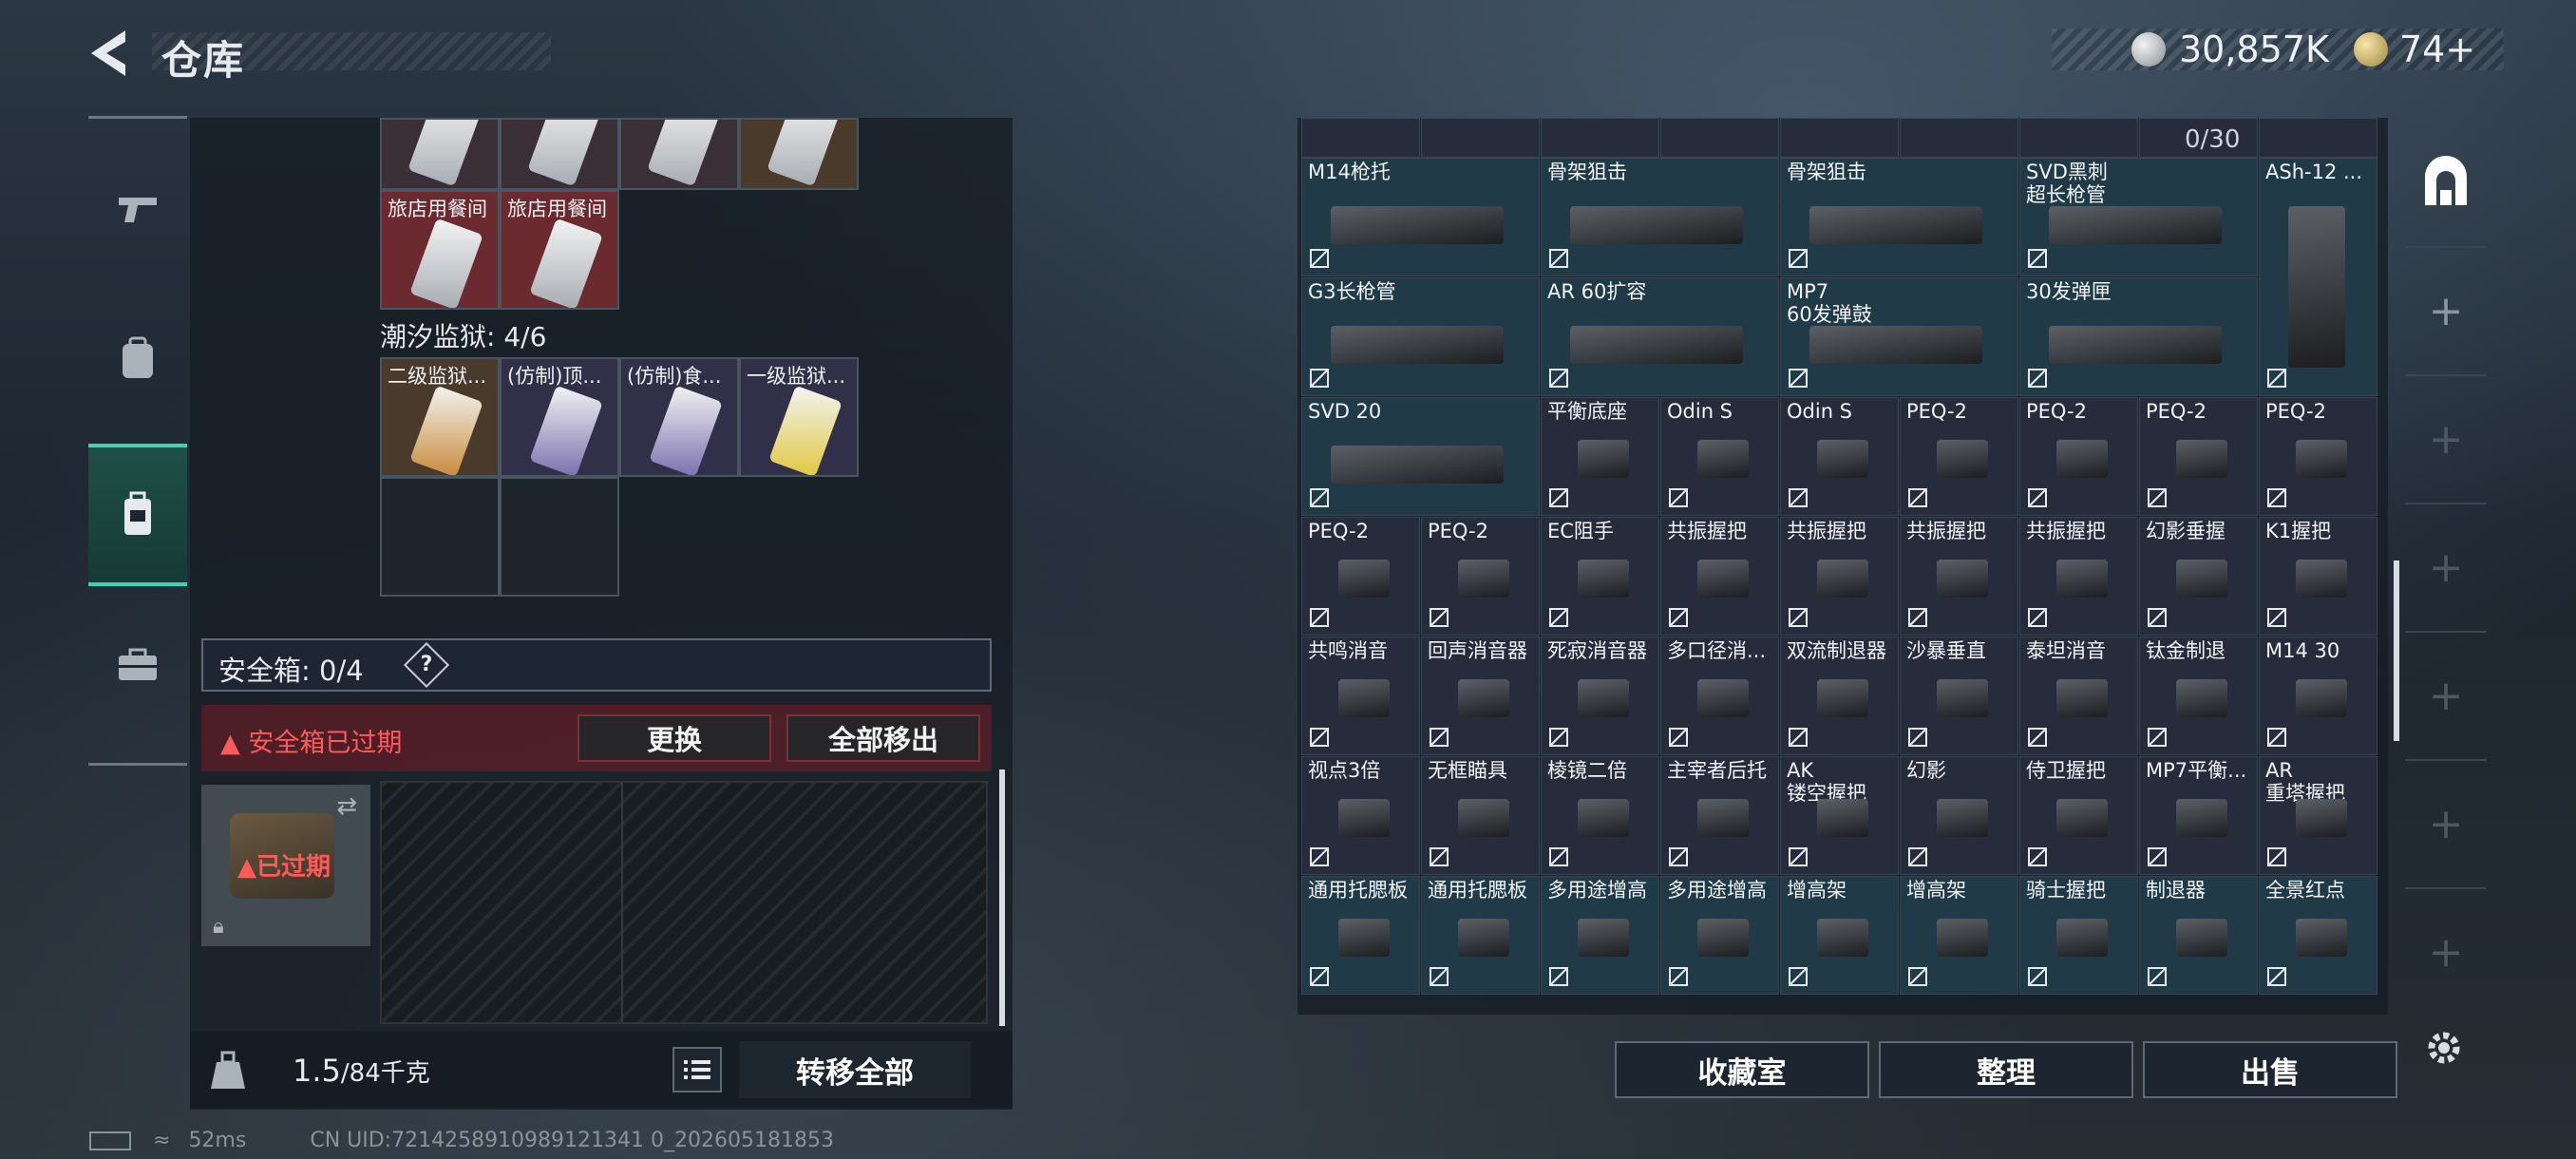  I want to click on inventory-item: 沙暴垂直, so click(1959, 695).